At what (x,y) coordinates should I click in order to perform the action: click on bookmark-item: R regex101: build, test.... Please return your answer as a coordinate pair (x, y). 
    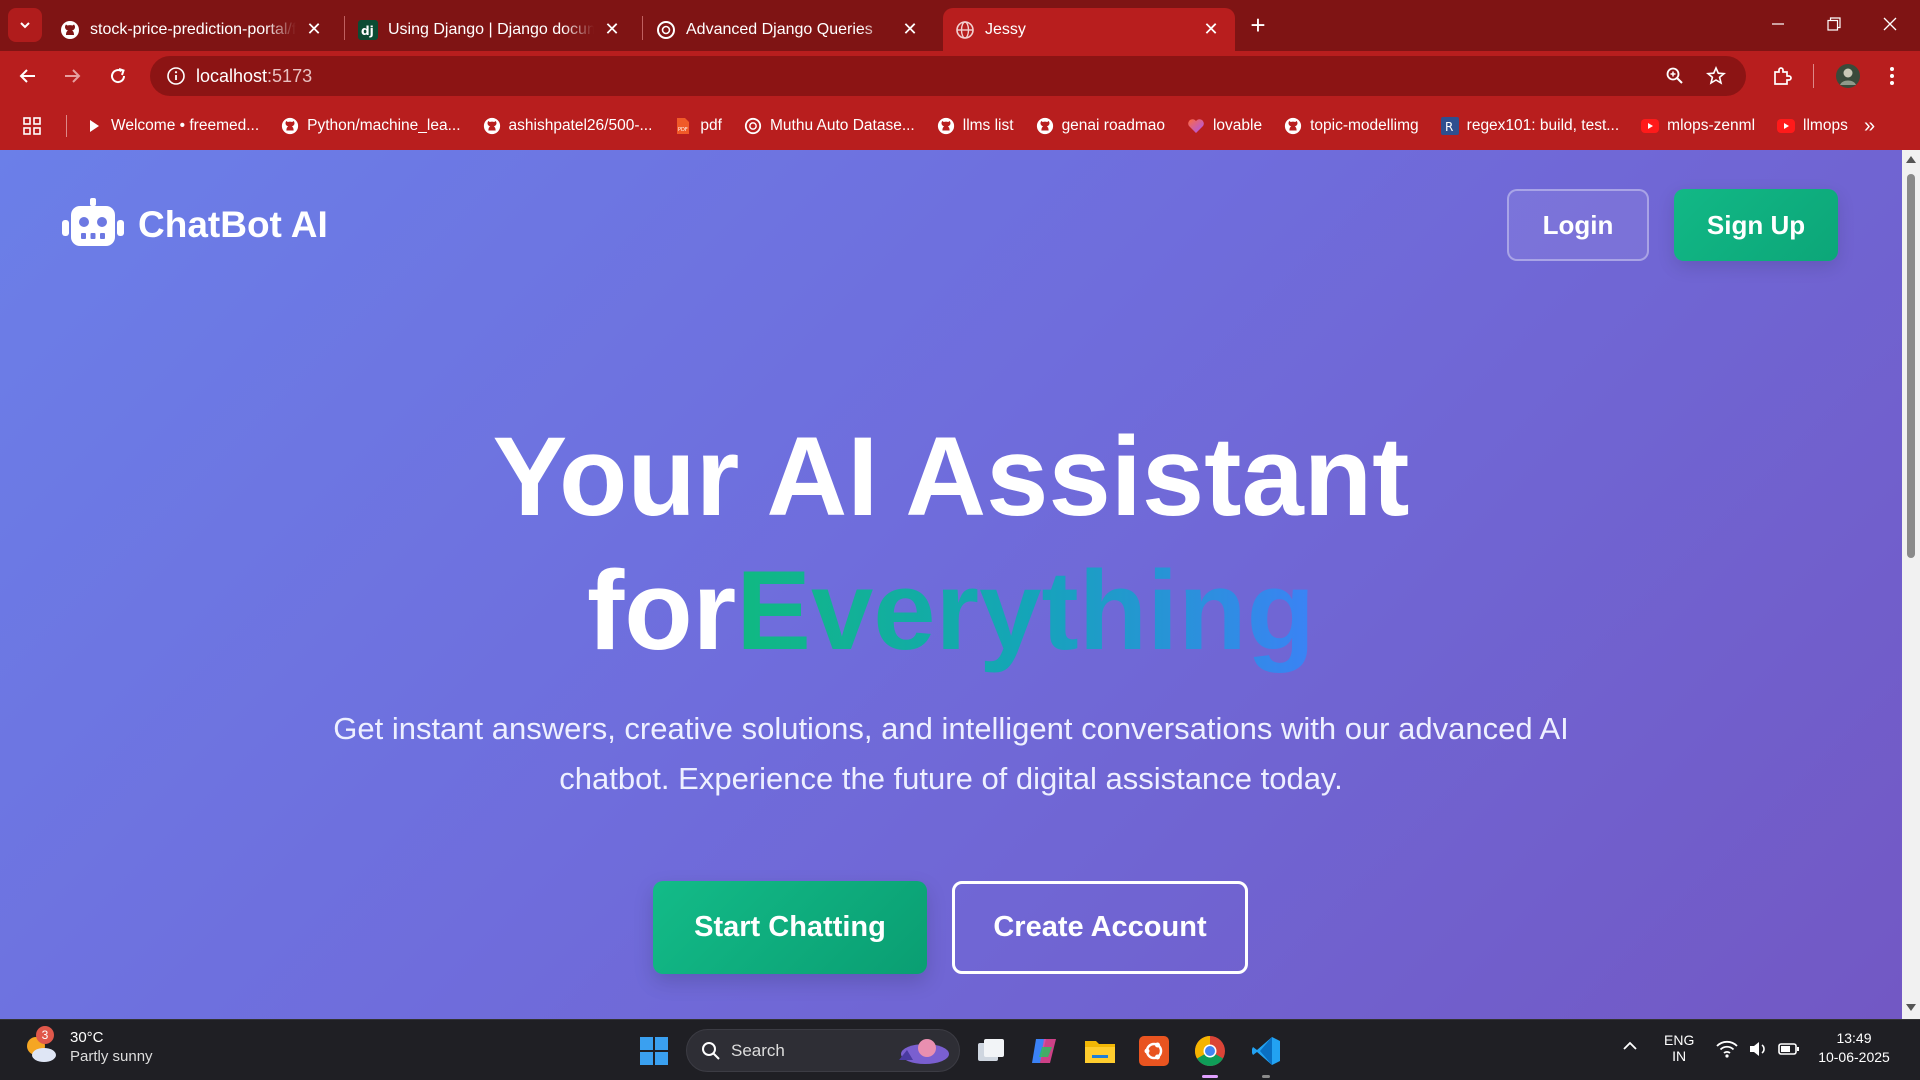
    Looking at the image, I should click on (1530, 125).